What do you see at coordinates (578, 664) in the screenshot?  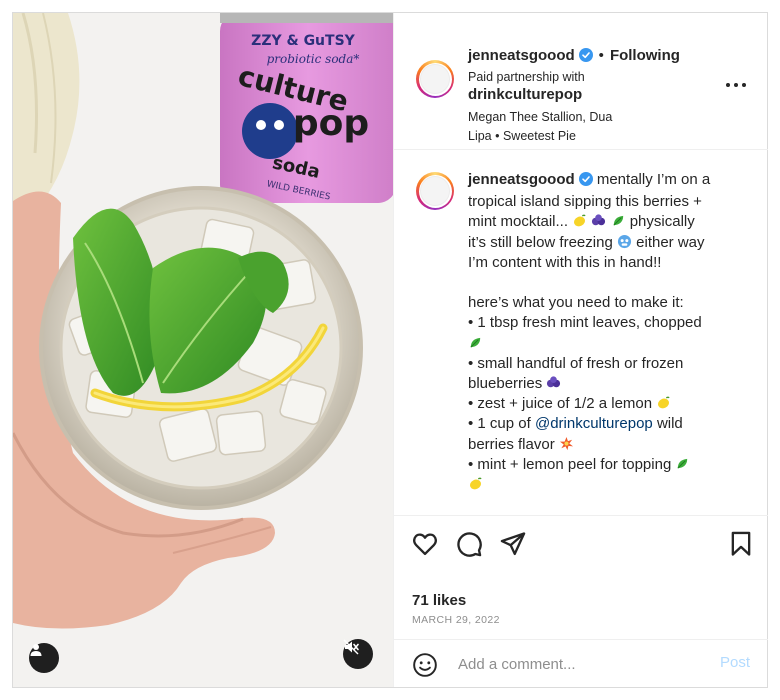 I see `comment-input` at bounding box center [578, 664].